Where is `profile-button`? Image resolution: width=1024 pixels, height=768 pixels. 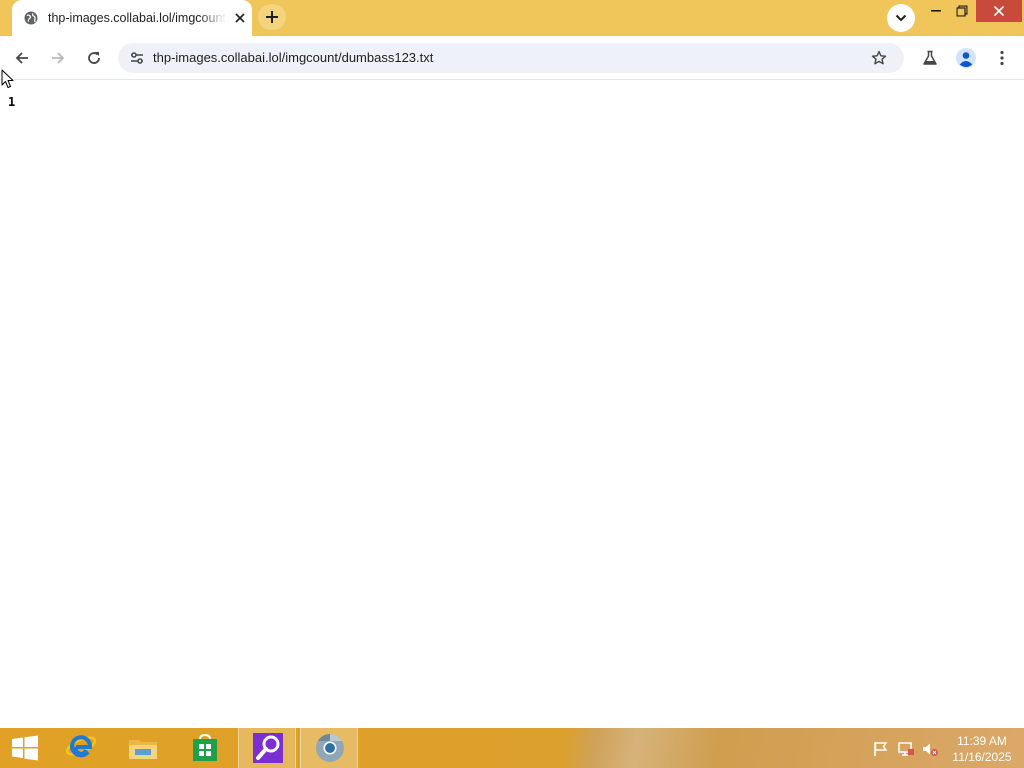
profile-button is located at coordinates (966, 58).